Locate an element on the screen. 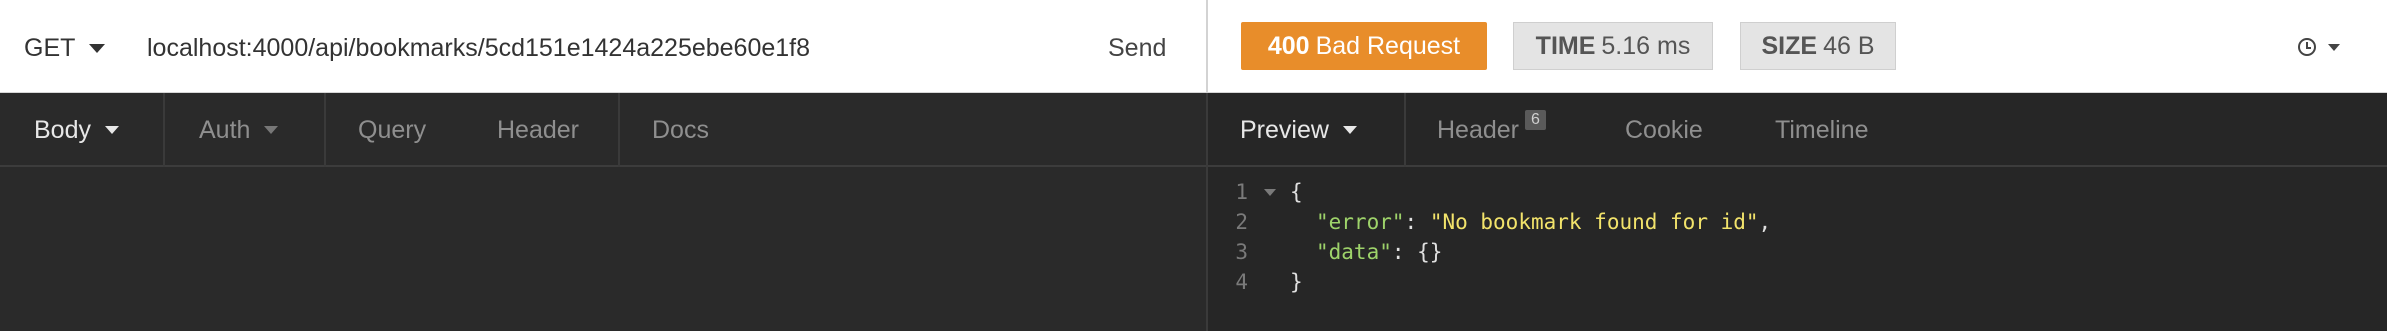 Image resolution: width=2387 pixels, height=331 pixels. tab-docs-label: Docs is located at coordinates (680, 129).